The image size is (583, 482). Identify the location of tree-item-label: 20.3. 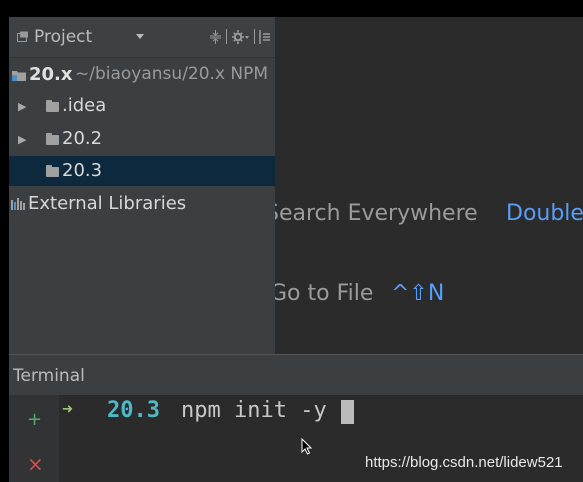
(82, 170).